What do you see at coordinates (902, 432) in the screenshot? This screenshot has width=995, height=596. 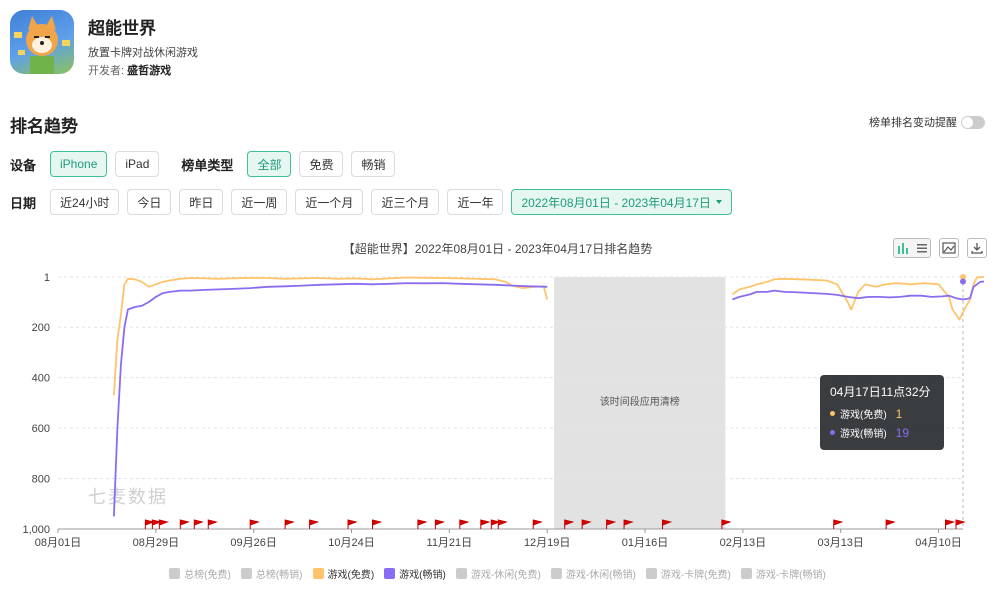 I see `tooltip-value-grossing: 19` at bounding box center [902, 432].